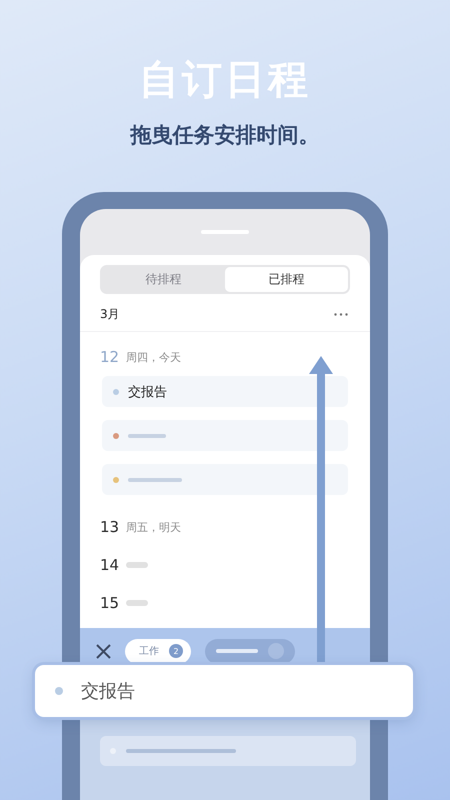 Image resolution: width=450 pixels, height=800 pixels. What do you see at coordinates (341, 314) in the screenshot?
I see `more-icon` at bounding box center [341, 314].